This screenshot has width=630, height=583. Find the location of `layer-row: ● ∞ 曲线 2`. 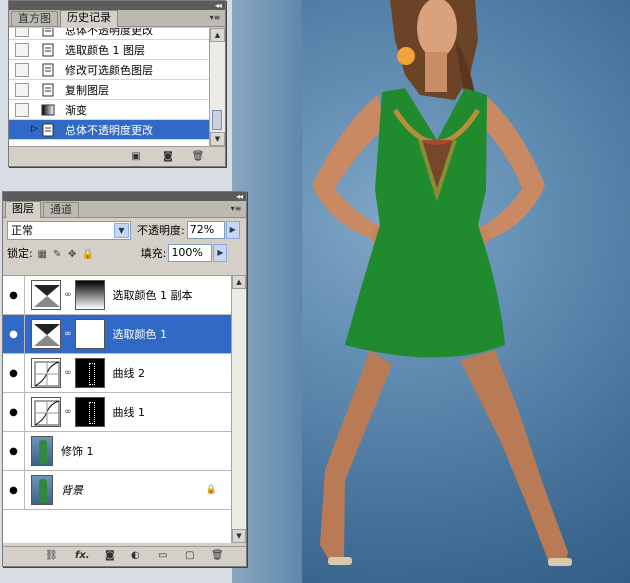

layer-row: ● ∞ 曲线 2 is located at coordinates (117, 373).